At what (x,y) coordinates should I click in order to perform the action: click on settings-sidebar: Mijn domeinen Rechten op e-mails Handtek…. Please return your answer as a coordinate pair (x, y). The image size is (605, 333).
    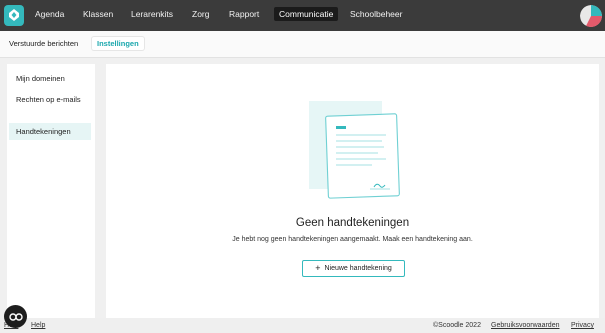
    Looking at the image, I should click on (51, 191).